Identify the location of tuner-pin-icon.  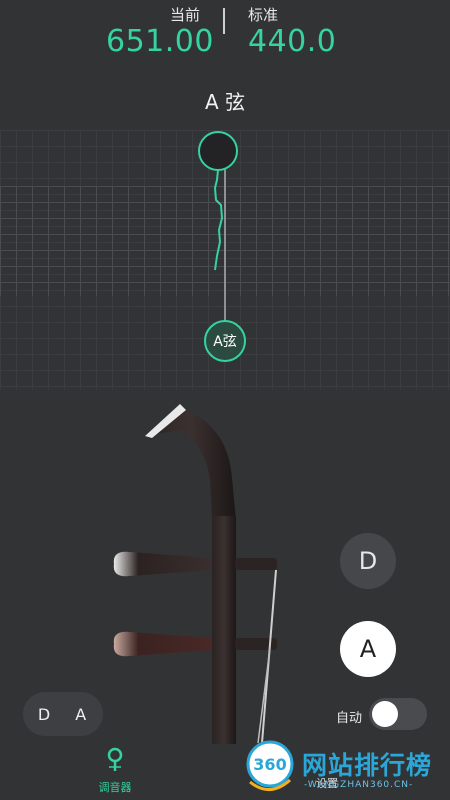
(115, 759).